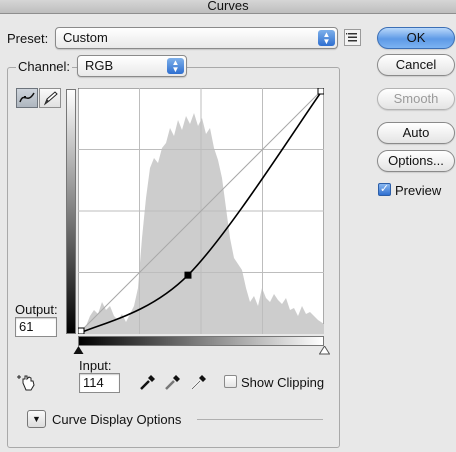  I want to click on disclosure-triangle-icon: ▼, so click(36, 419).